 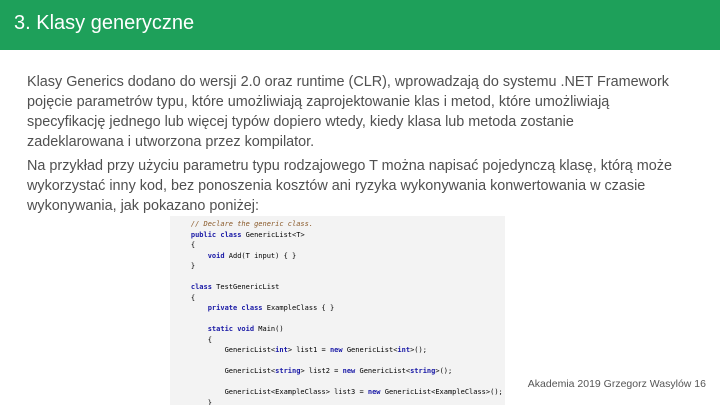 What do you see at coordinates (235, 287) in the screenshot?
I see `code-line: class TestGenericList` at bounding box center [235, 287].